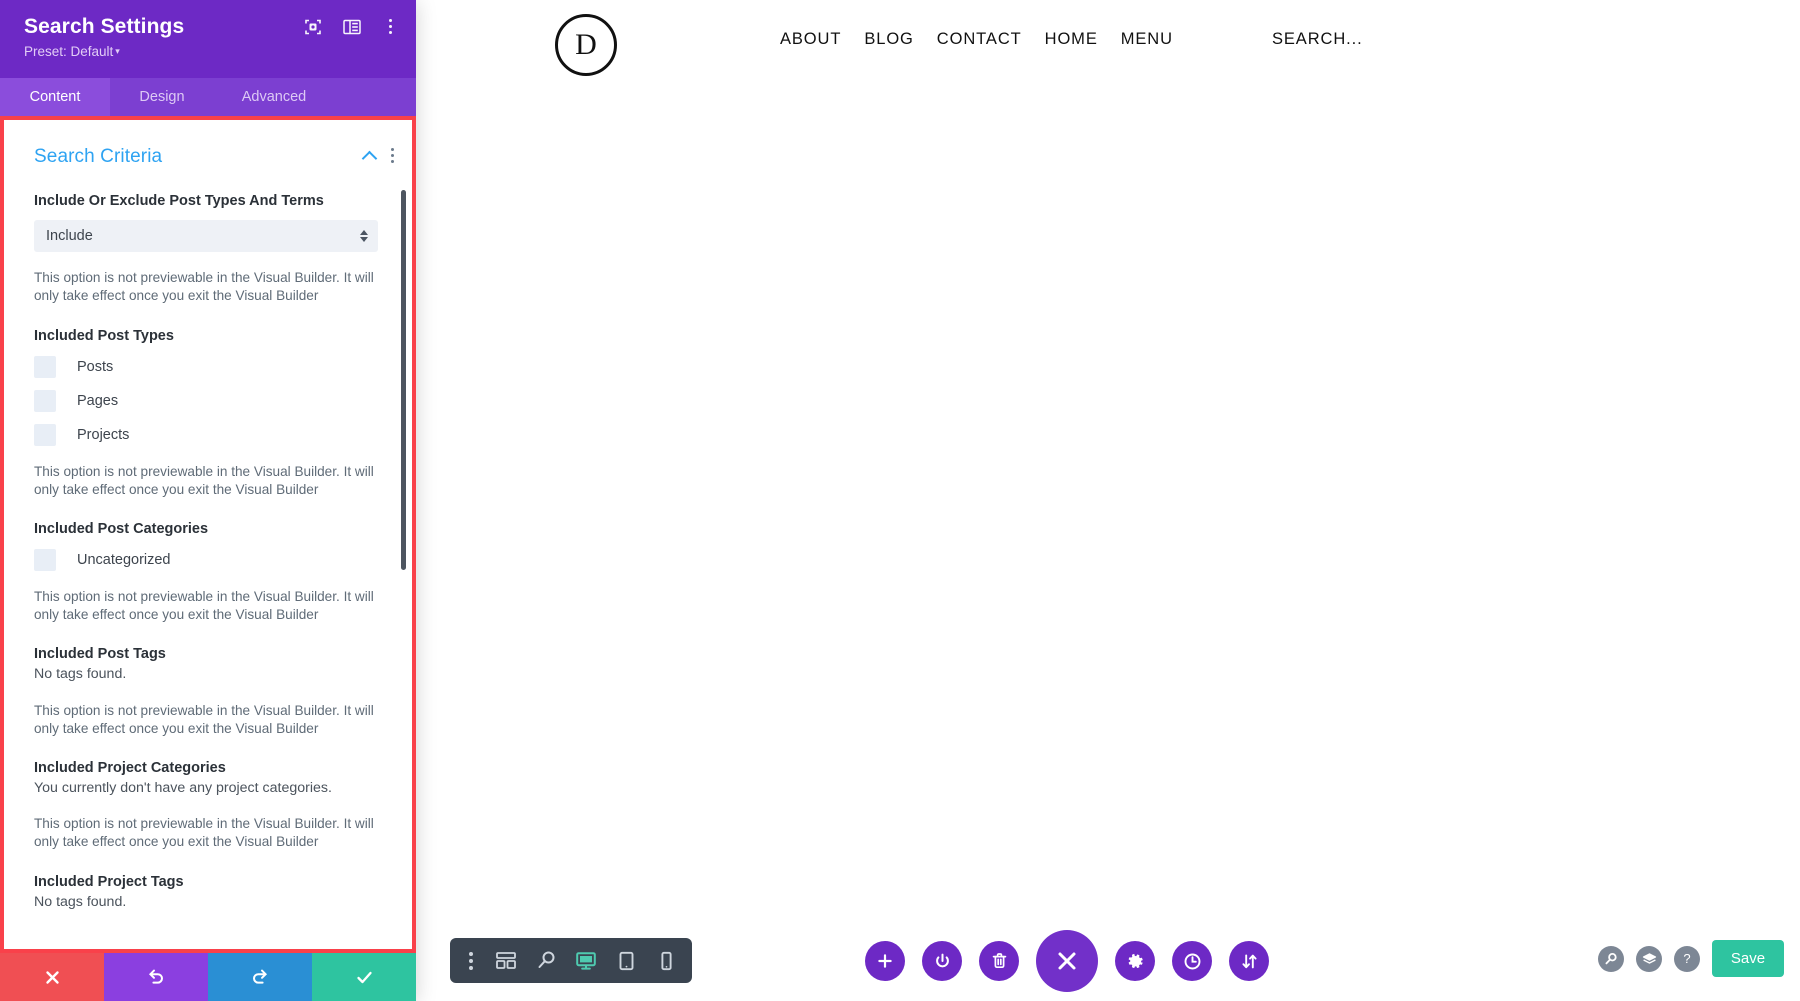  I want to click on logo-letter: D, so click(586, 44).